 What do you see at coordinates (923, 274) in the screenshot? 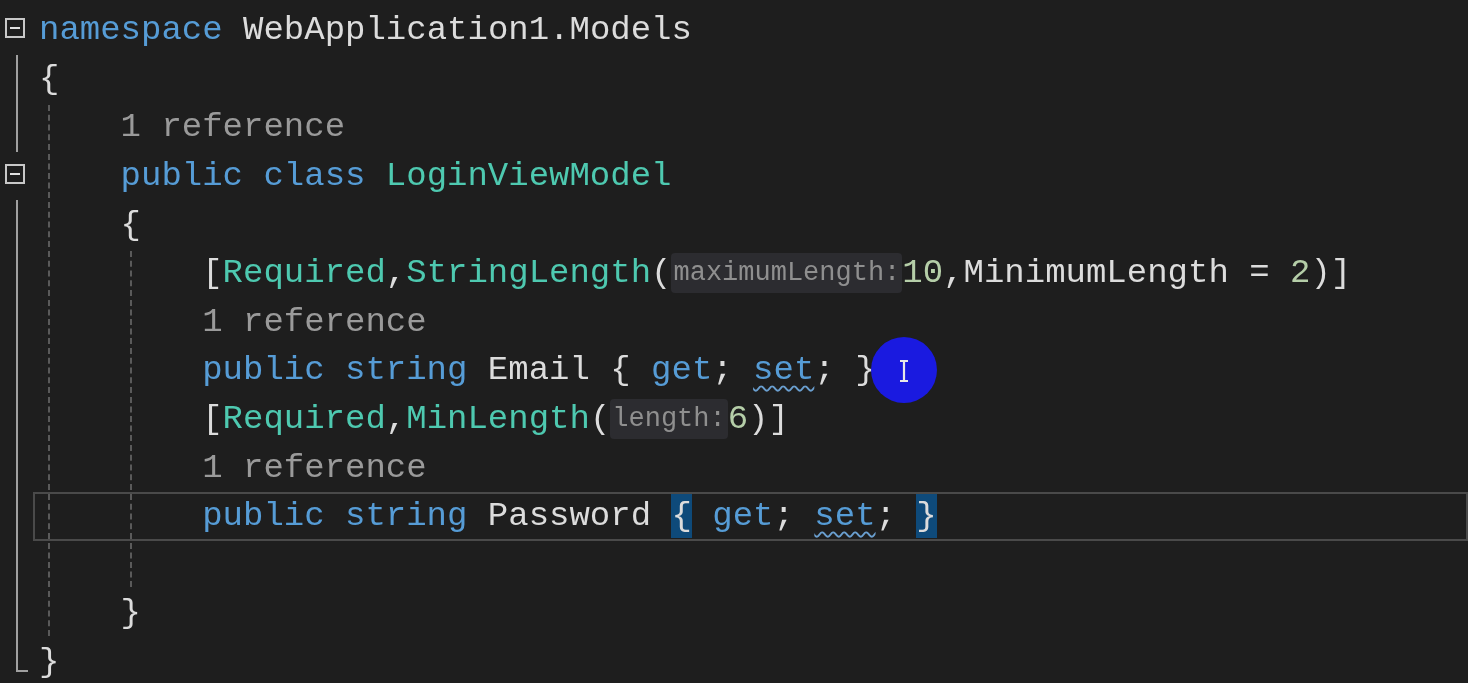
I see `code-token: 10` at bounding box center [923, 274].